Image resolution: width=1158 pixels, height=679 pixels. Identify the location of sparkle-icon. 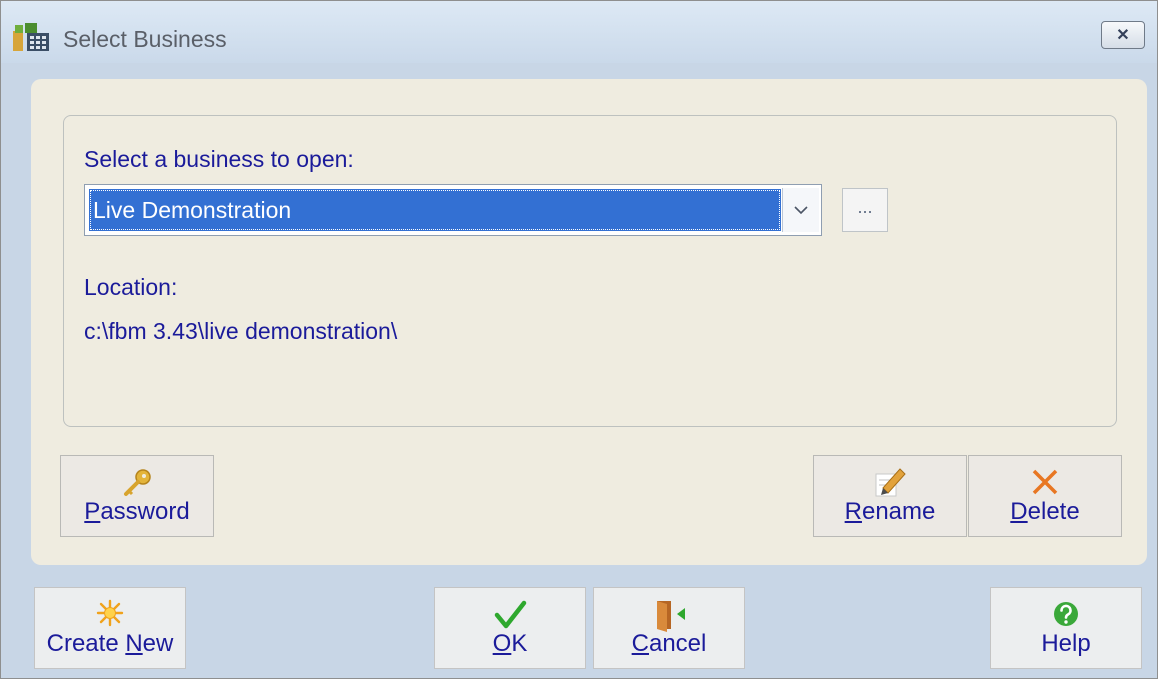
(110, 613).